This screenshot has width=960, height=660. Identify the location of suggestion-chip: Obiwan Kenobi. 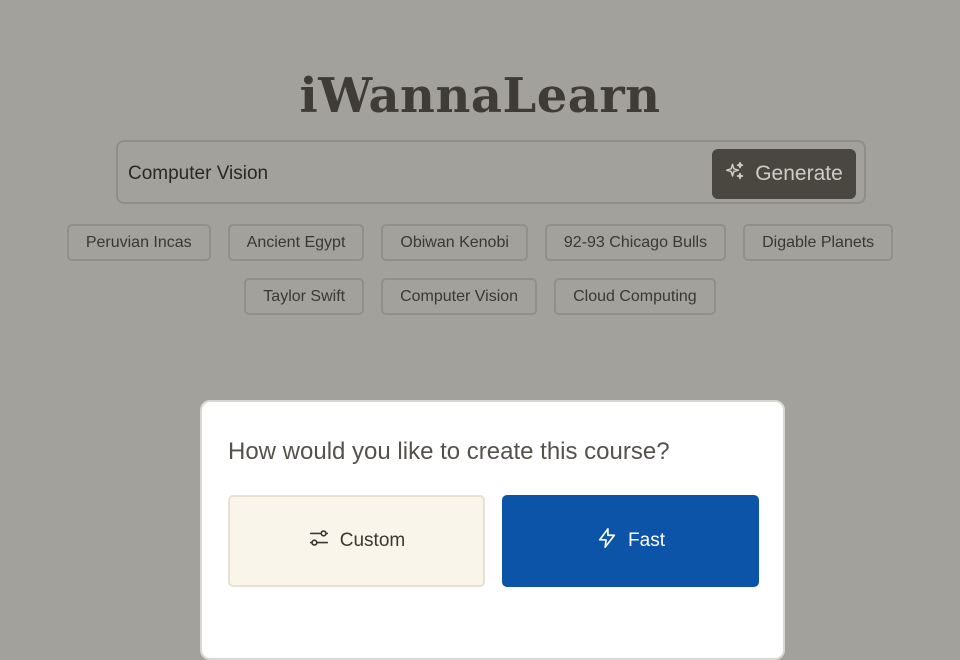
(454, 242).